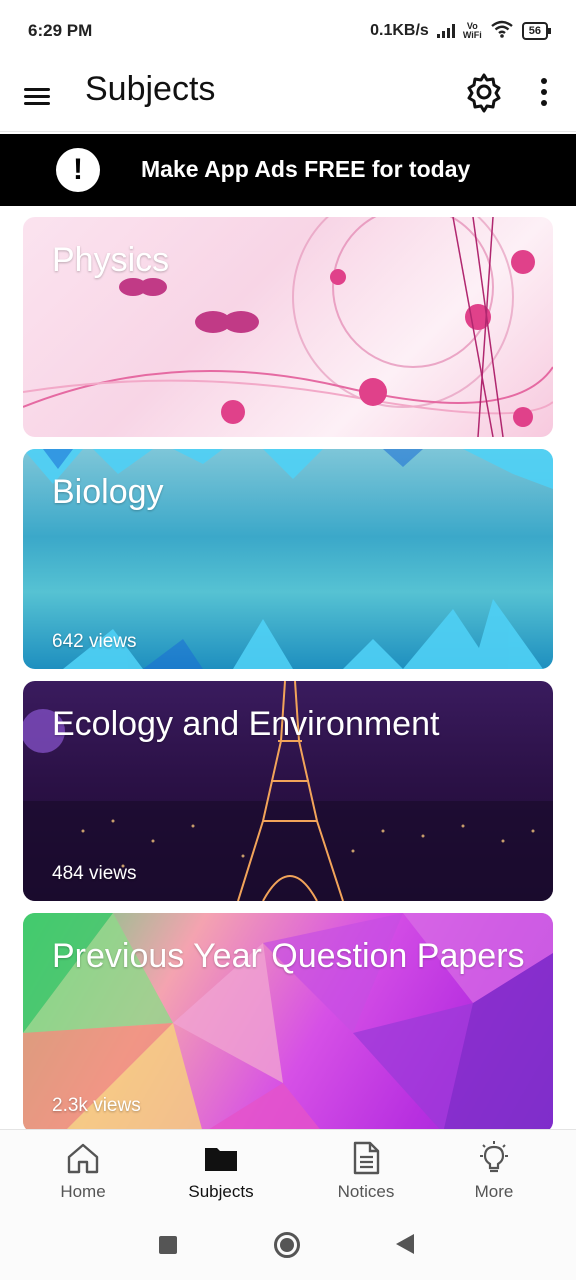 The image size is (576, 1280). I want to click on back-icon, so click(405, 1244).